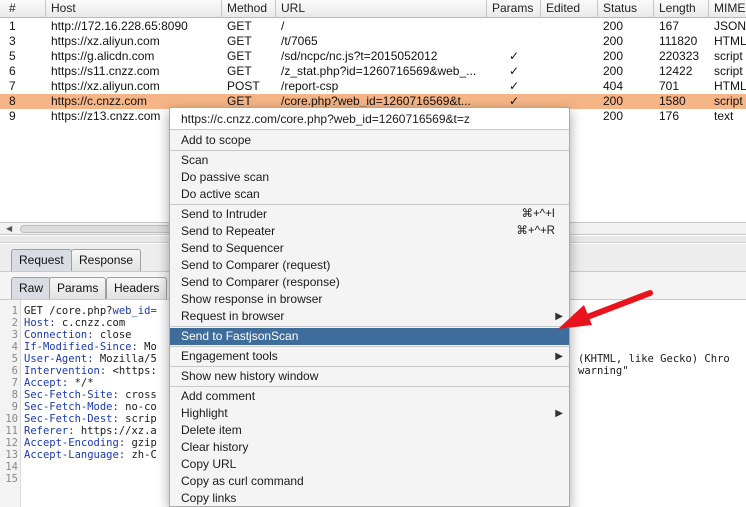 The width and height of the screenshot is (746, 507). What do you see at coordinates (134, 9) in the screenshot?
I see `column-header-host: Host` at bounding box center [134, 9].